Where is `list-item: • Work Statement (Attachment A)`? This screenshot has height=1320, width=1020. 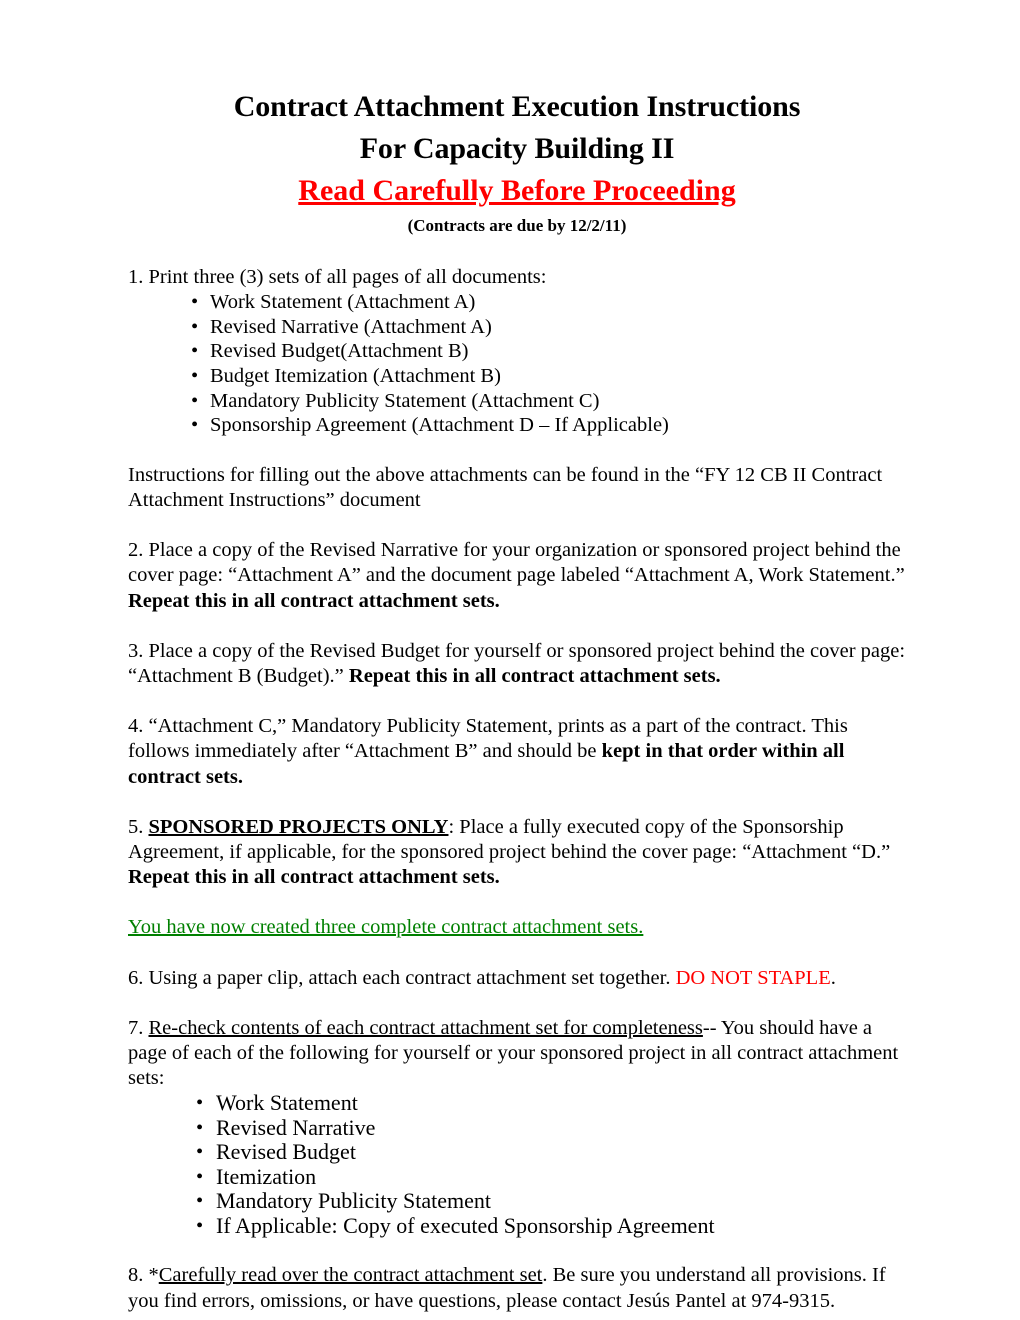
list-item: • Work Statement (Attachment A) is located at coordinates (517, 302).